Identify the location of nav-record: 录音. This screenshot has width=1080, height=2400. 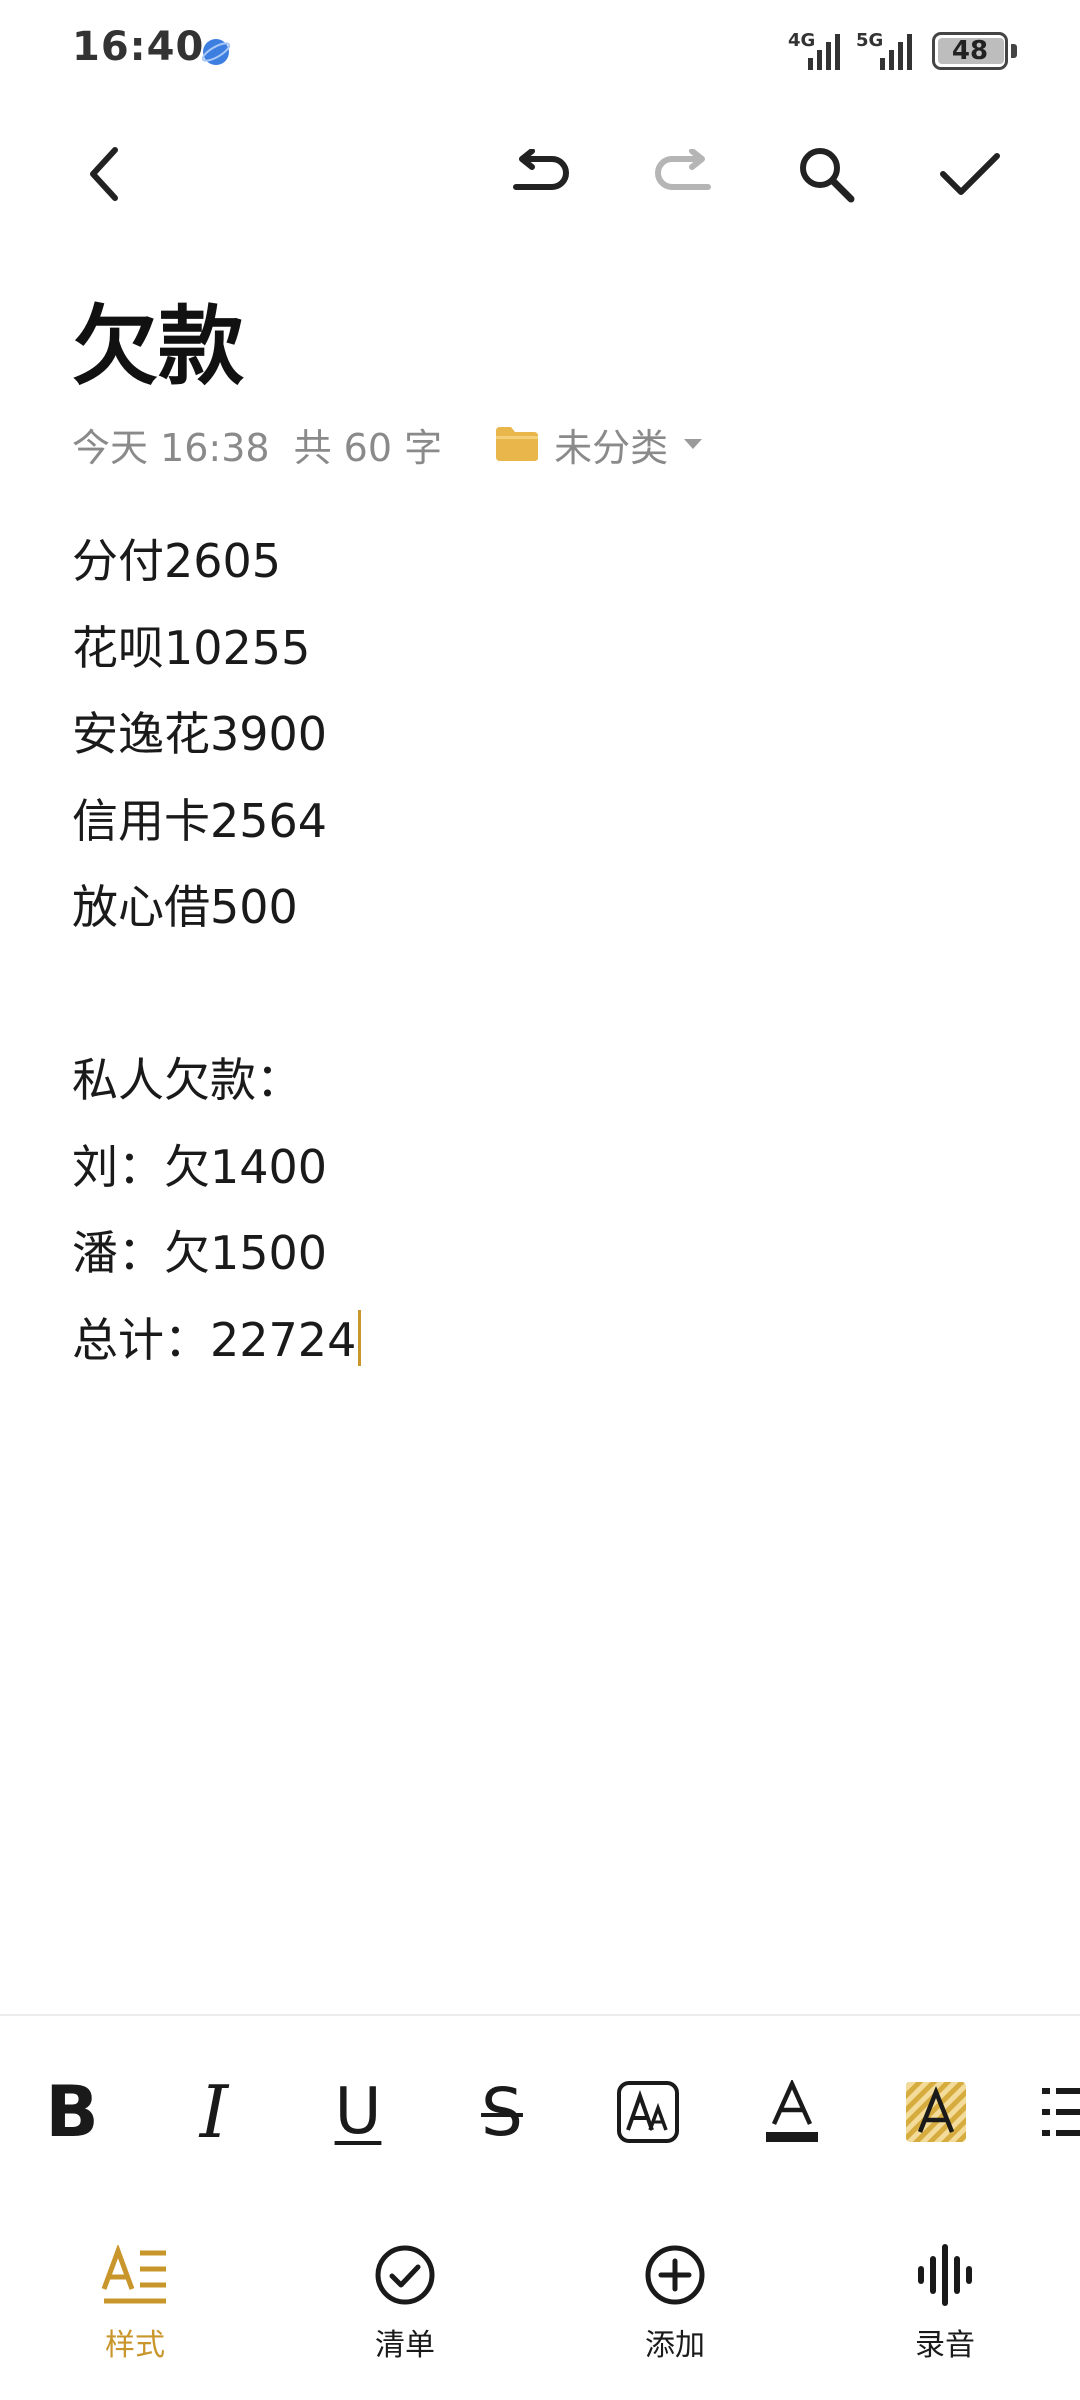
(945, 2302).